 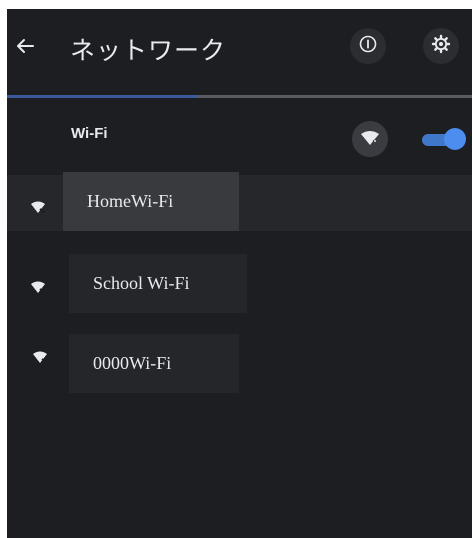 I want to click on info-icon, so click(x=368, y=46).